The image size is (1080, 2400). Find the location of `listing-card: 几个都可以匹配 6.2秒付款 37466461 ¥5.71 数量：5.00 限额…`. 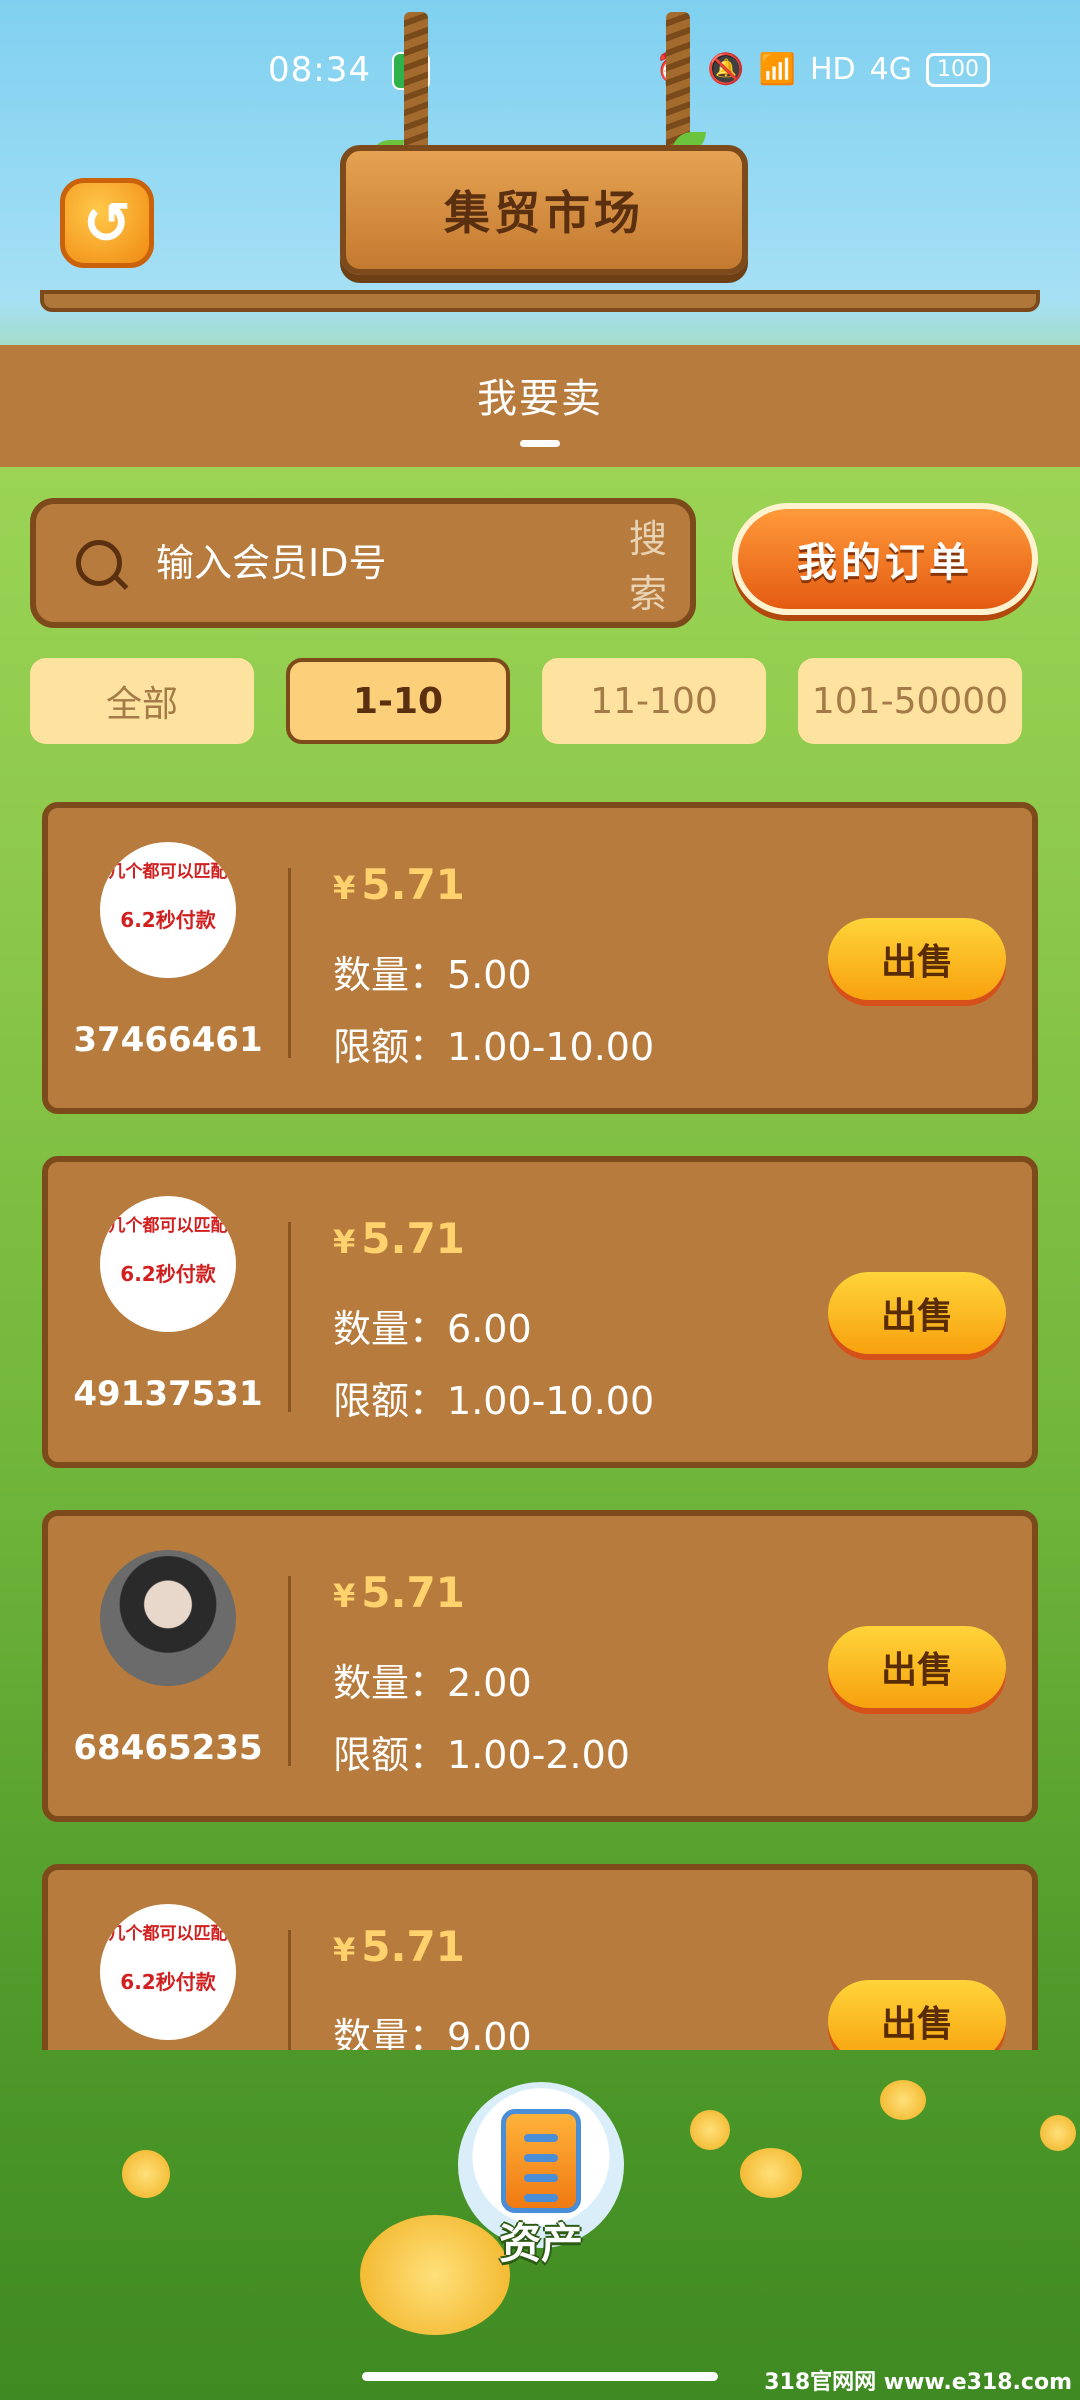

listing-card: 几个都可以匹配 6.2秒付款 37466461 ¥5.71 数量：5.00 限额… is located at coordinates (540, 958).